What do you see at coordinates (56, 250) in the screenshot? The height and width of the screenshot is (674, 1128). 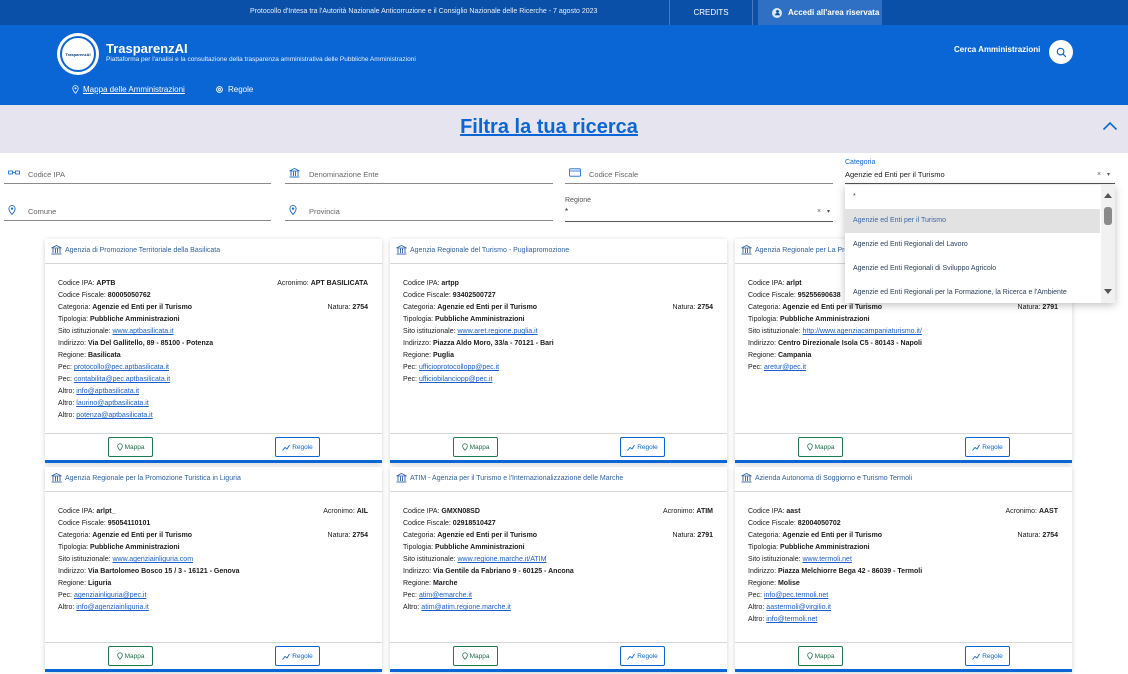 I see `bank-icon` at bounding box center [56, 250].